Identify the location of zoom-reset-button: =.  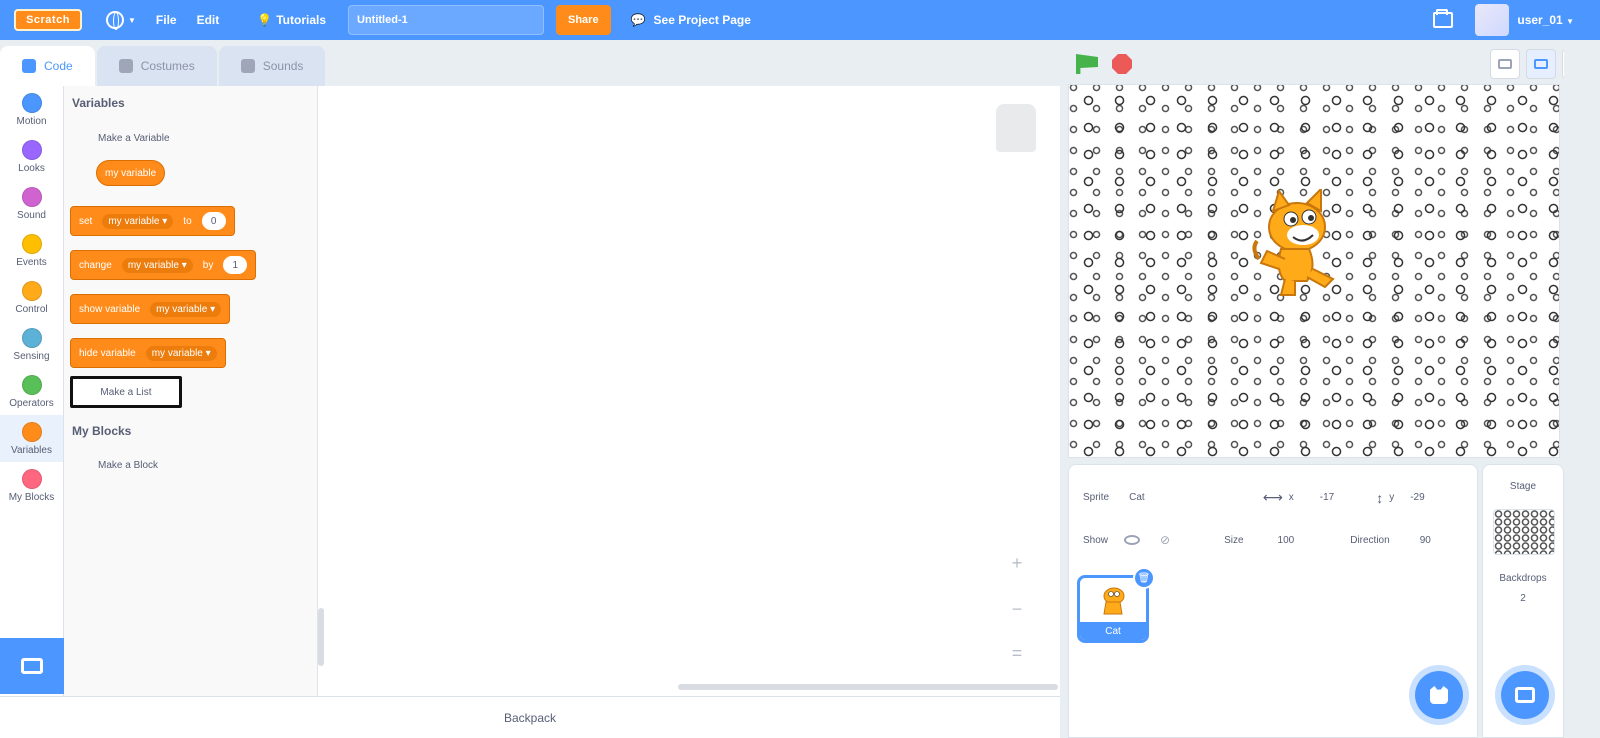
(1017, 653).